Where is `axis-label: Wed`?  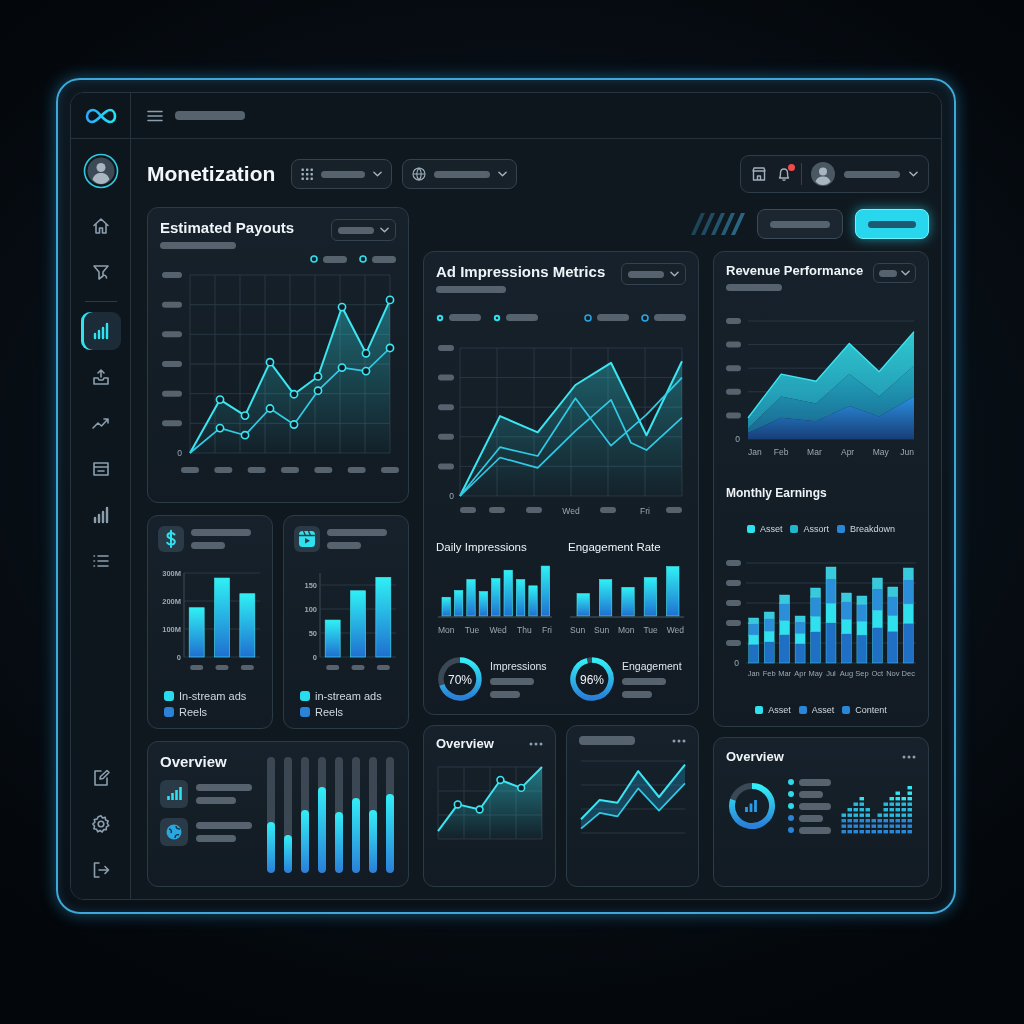
axis-label: Wed is located at coordinates (675, 629).